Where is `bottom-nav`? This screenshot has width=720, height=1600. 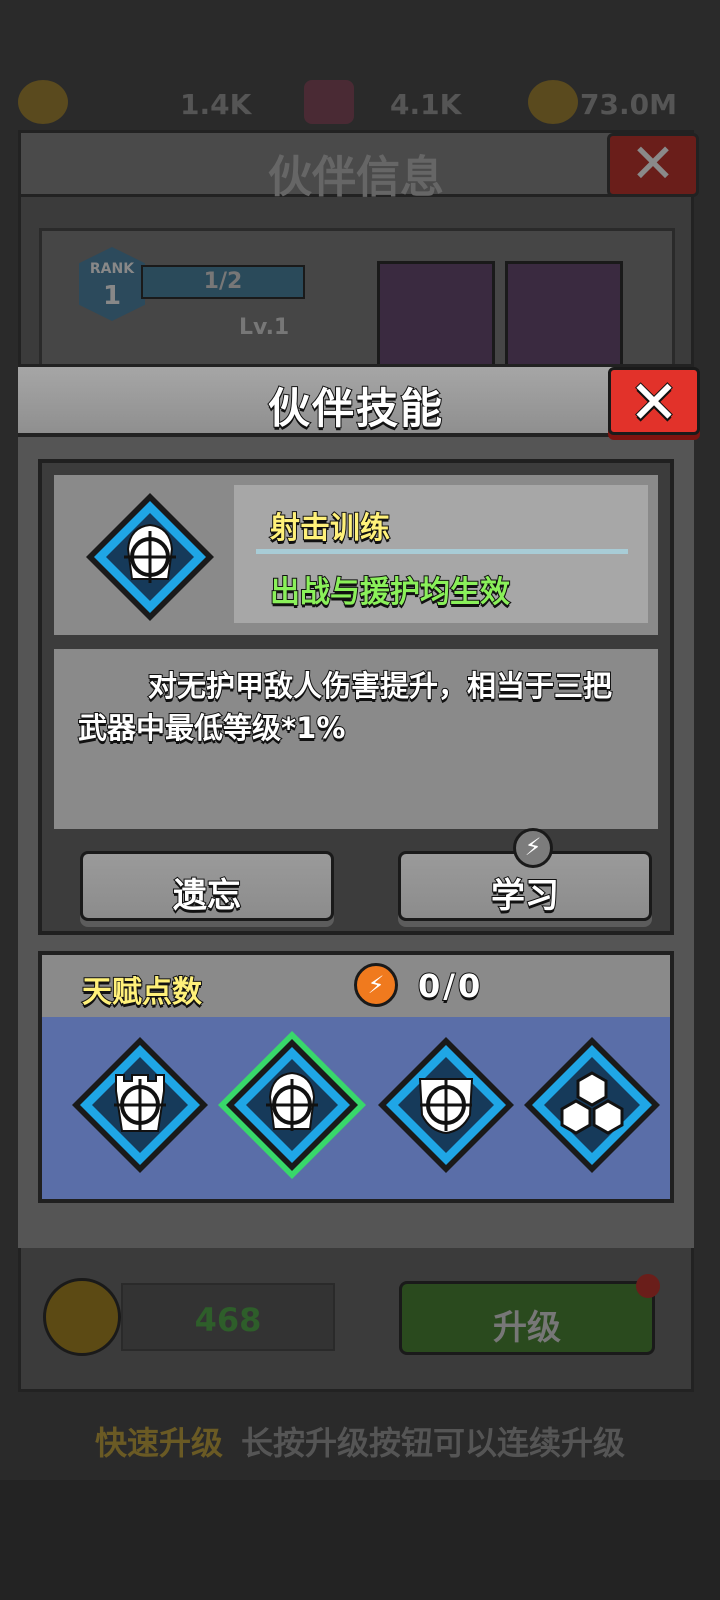 bottom-nav is located at coordinates (360, 1540).